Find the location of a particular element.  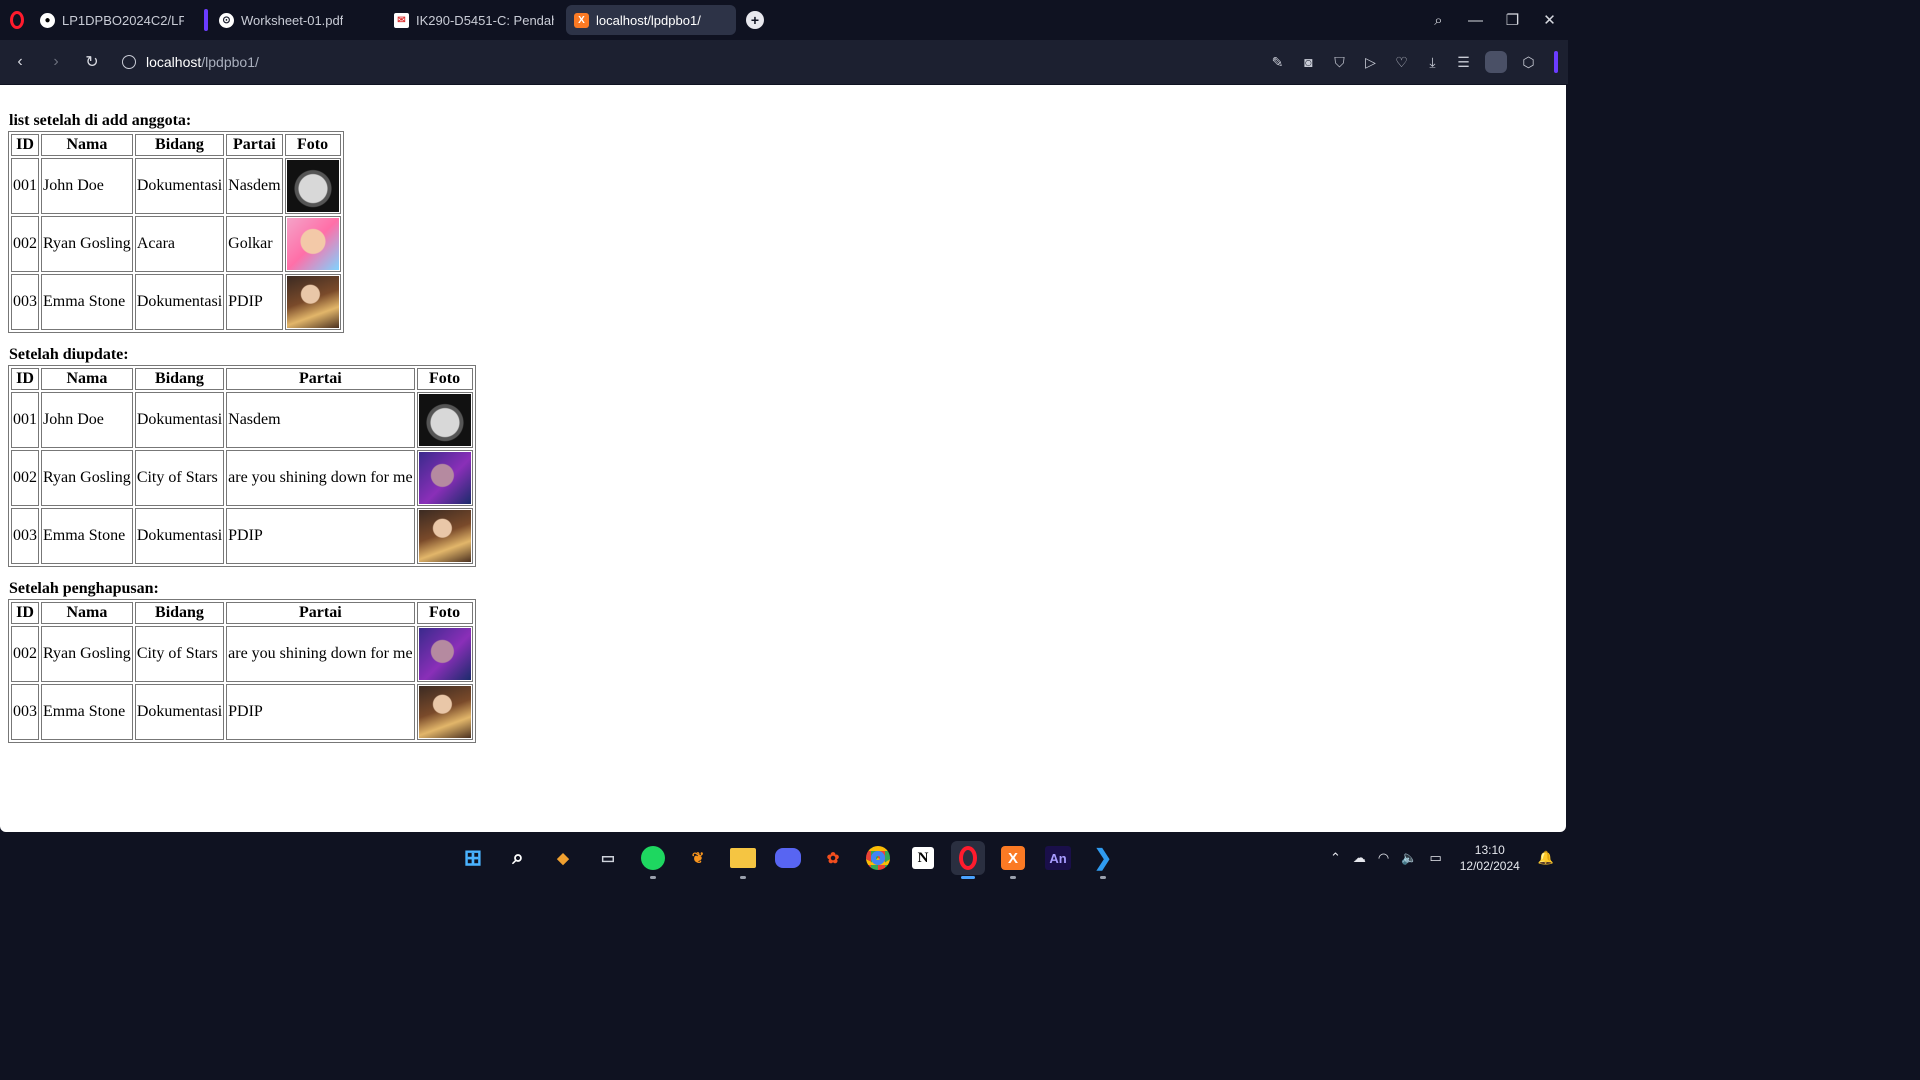

notion-icon: N is located at coordinates (923, 858).